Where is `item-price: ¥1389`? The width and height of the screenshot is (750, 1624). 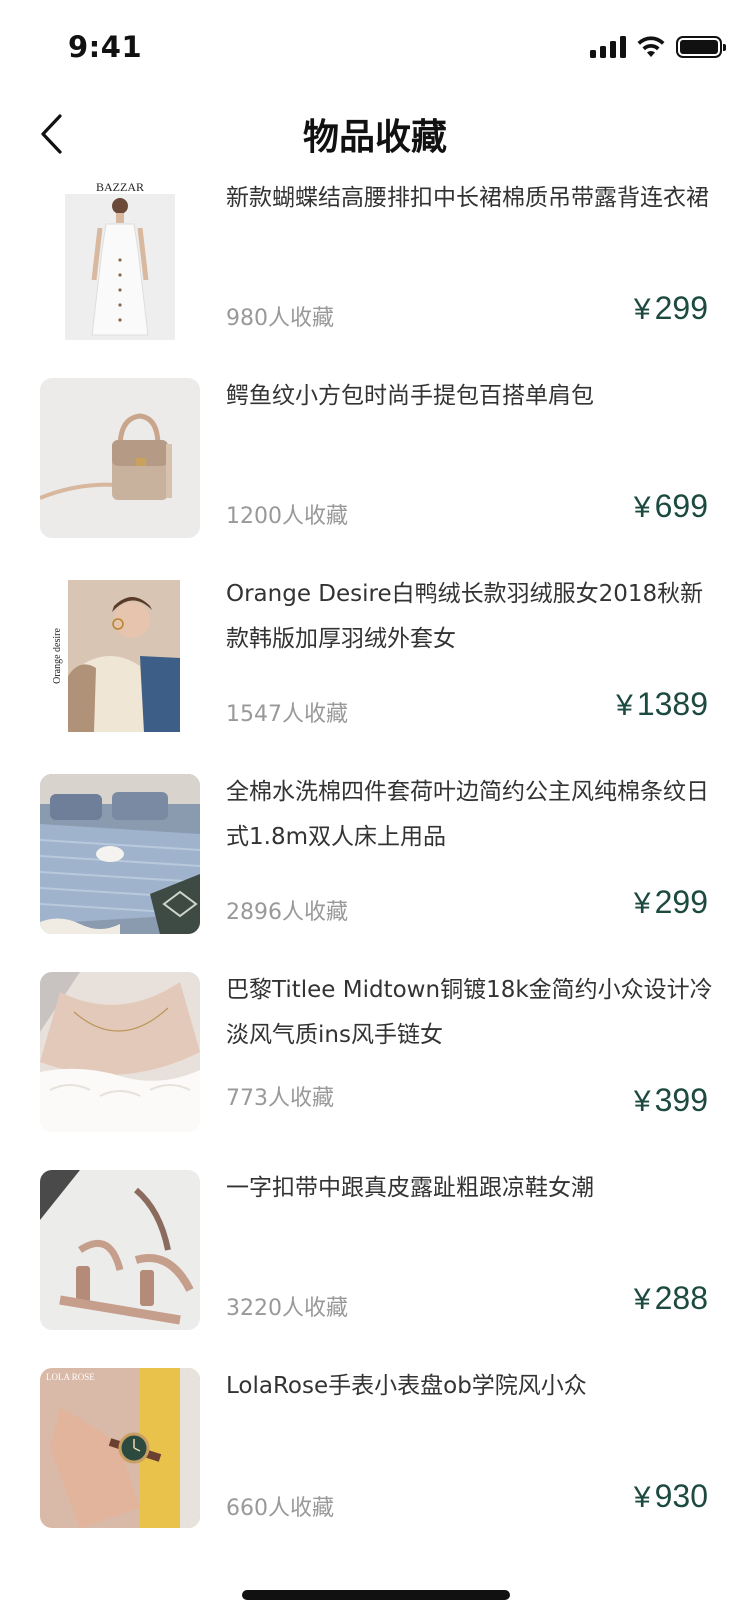 item-price: ¥1389 is located at coordinates (662, 704).